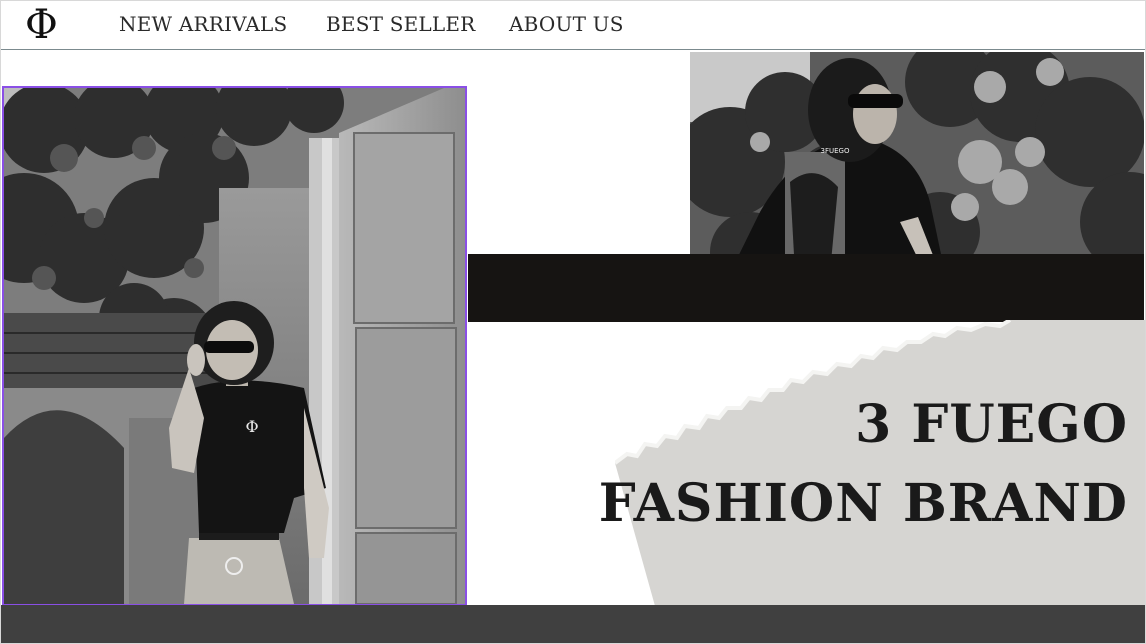 This screenshot has width=1146, height=644. I want to click on shirt-print-text: 3FUEGO, so click(835, 151).